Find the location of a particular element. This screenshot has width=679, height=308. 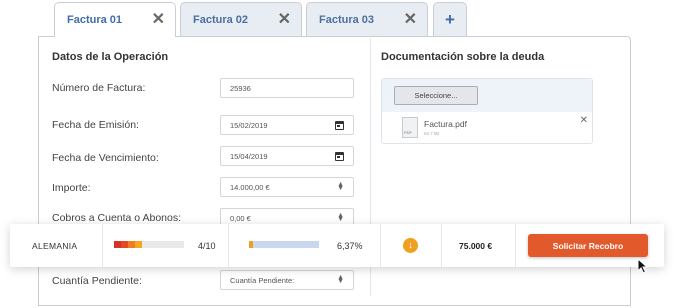

file-size: 52.7 kB is located at coordinates (432, 133).